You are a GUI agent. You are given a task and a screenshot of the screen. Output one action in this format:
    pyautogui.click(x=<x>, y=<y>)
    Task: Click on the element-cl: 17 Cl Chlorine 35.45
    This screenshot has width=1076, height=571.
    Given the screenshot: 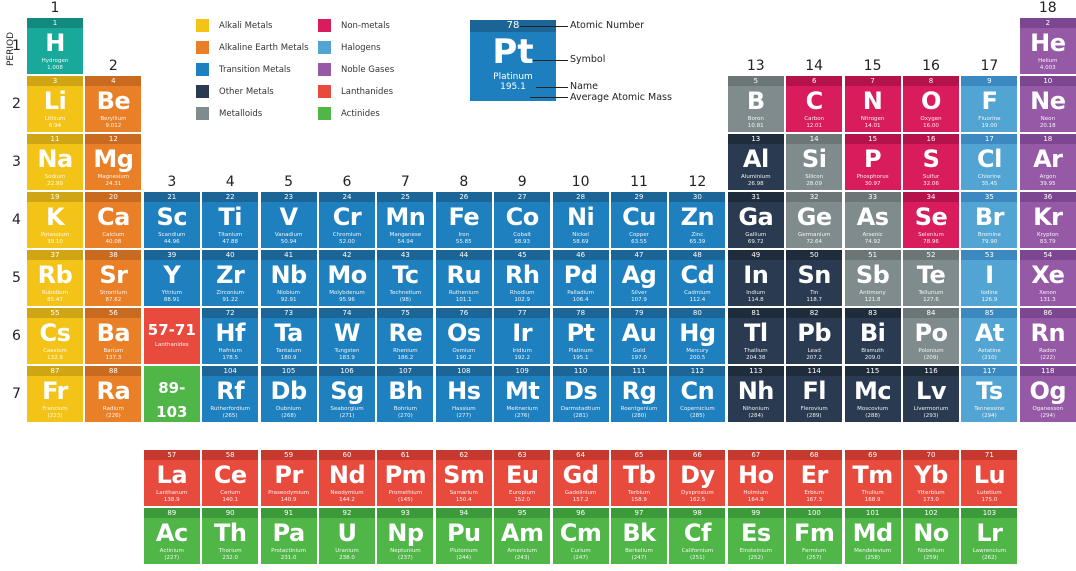 What is the action you would take?
    pyautogui.click(x=989, y=162)
    